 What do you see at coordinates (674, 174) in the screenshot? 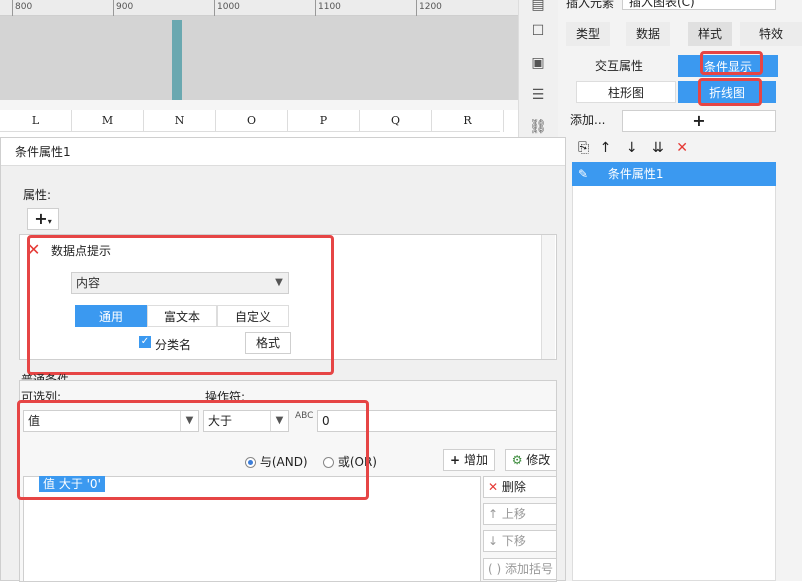
I see `condition-list-item: ✎ 条件属性1` at bounding box center [674, 174].